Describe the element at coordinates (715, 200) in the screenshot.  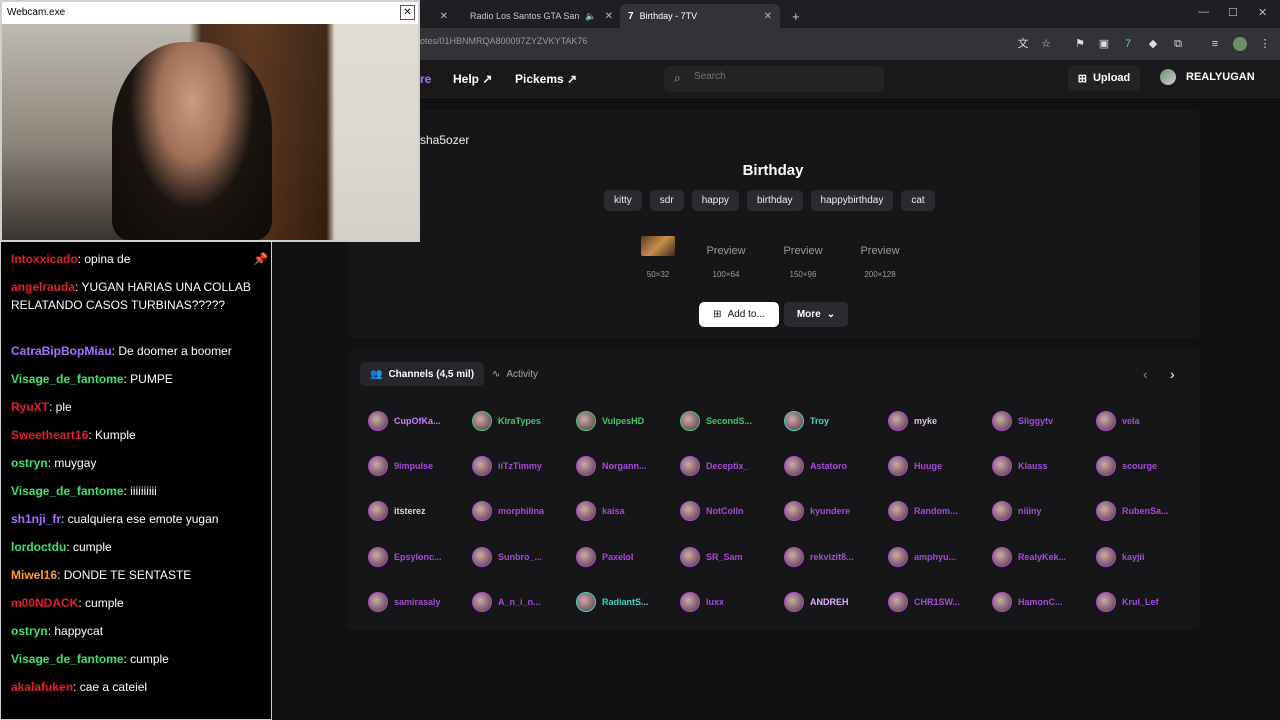
I see `tag-chip: happy` at that location.